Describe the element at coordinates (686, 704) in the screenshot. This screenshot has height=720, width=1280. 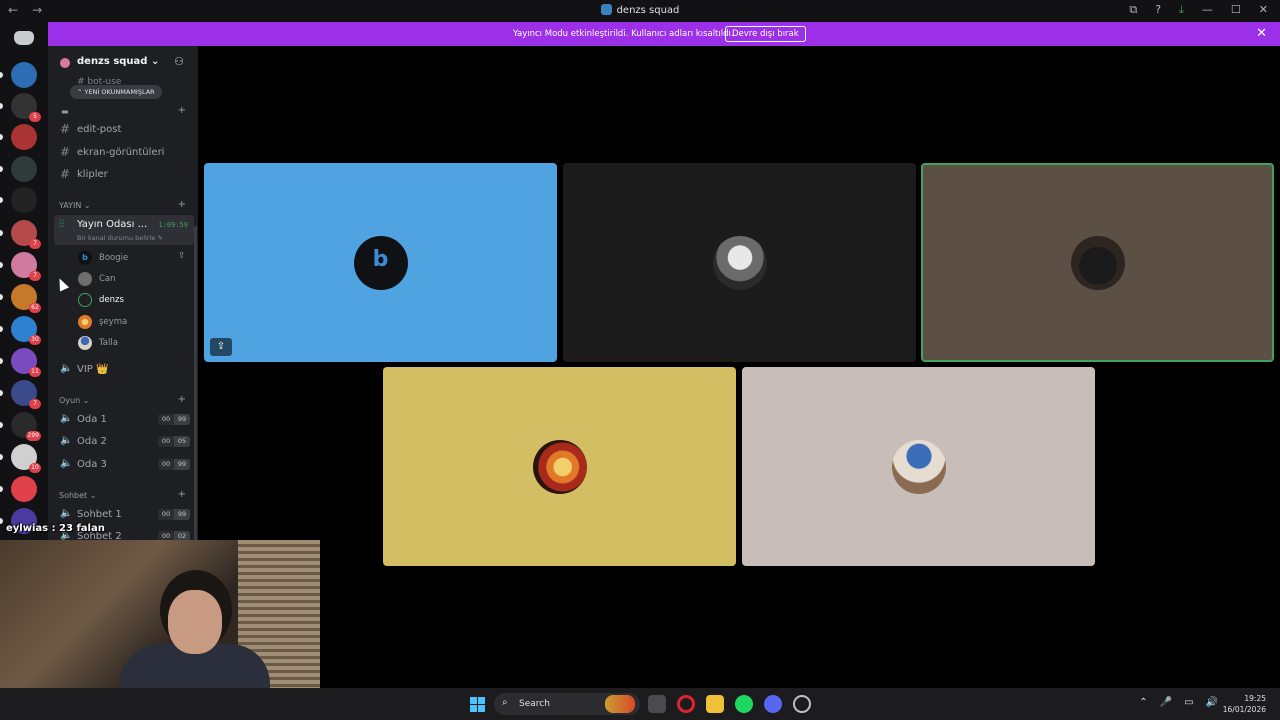
I see `opera-icon` at that location.